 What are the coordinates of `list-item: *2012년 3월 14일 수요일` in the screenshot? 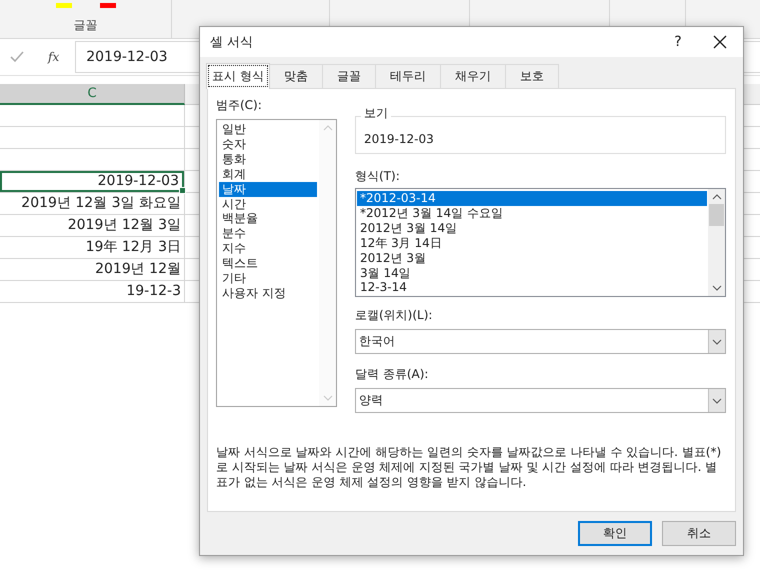 It's located at (532, 213).